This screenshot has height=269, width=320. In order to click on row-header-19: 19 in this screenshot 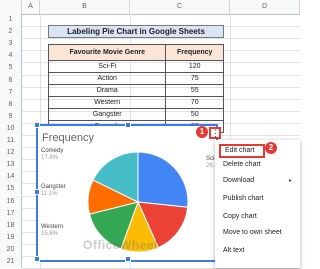, I will do `click(11, 237)`.